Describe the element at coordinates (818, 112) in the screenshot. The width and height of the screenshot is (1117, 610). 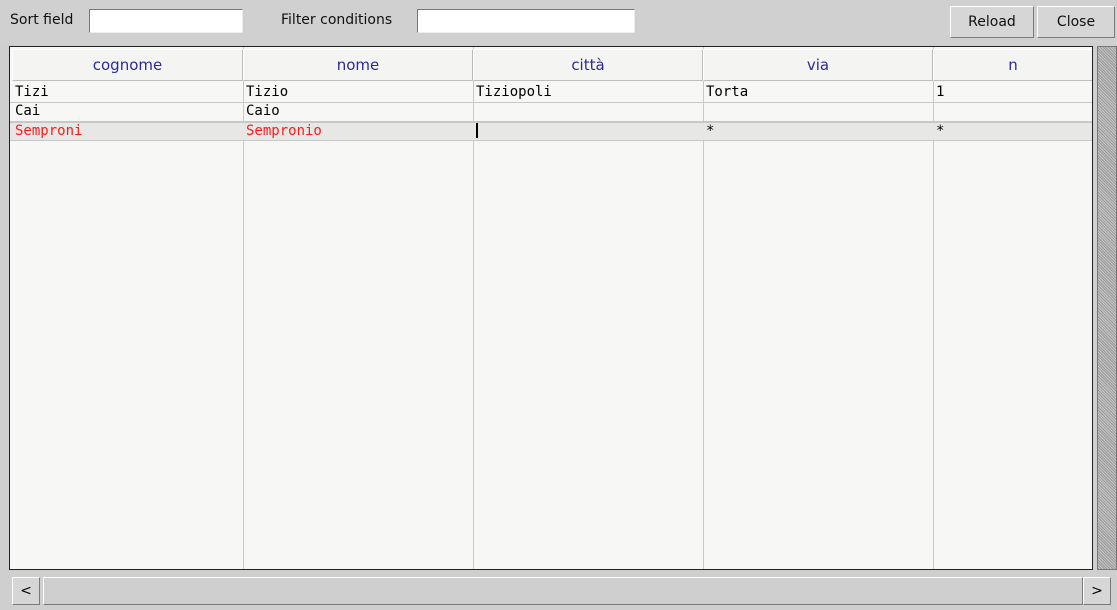
I see `cell-via` at that location.